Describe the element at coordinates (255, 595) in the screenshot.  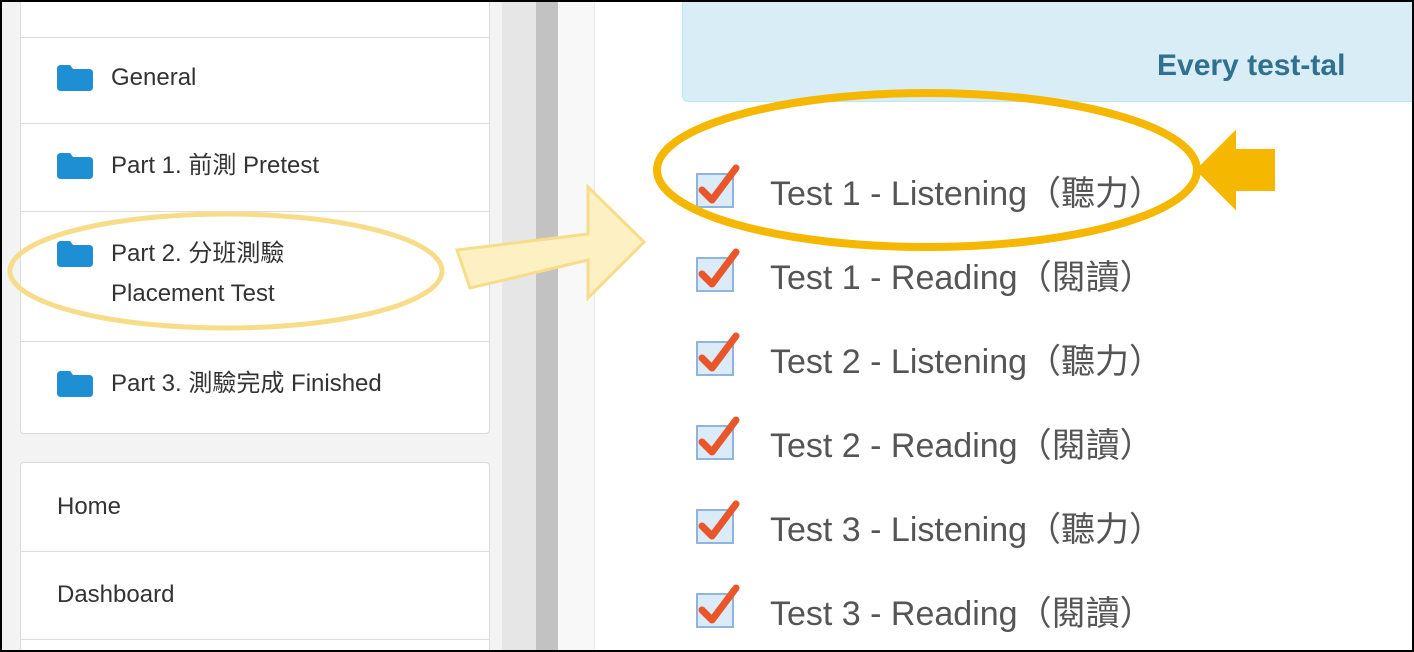
I see `nav-item-dashboard: Dashboard` at that location.